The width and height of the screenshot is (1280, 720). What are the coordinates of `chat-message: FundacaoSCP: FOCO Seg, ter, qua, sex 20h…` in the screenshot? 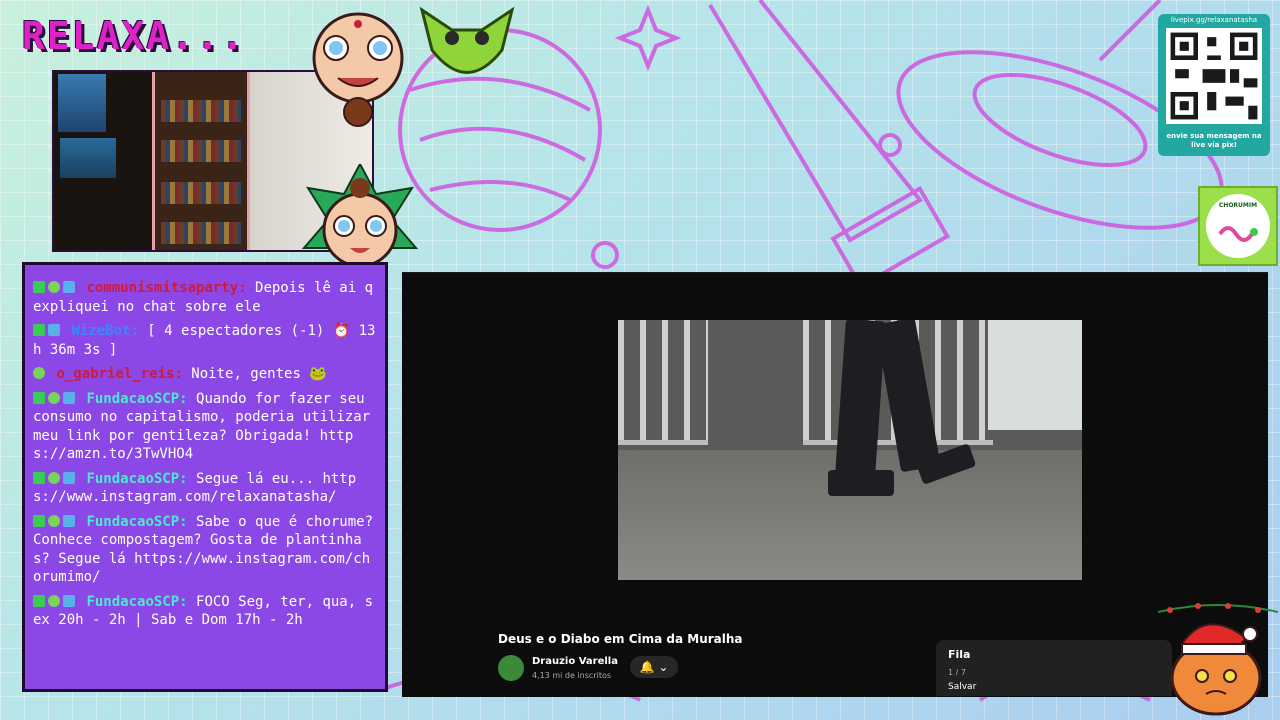 It's located at (205, 611).